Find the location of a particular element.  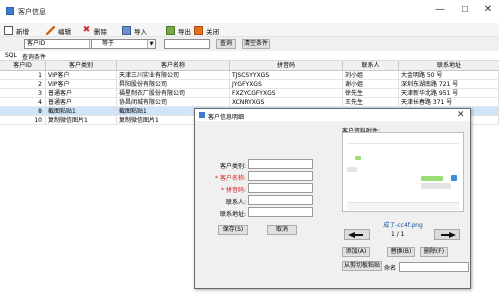

column-header: 联系人 is located at coordinates (371, 66).